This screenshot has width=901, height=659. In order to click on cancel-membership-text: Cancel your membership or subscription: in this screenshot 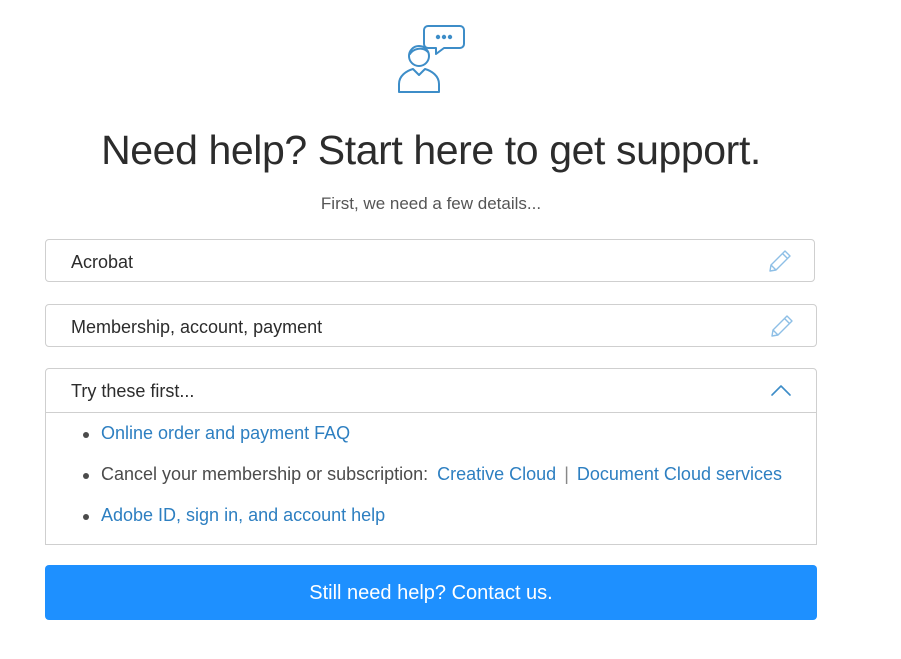, I will do `click(265, 474)`.